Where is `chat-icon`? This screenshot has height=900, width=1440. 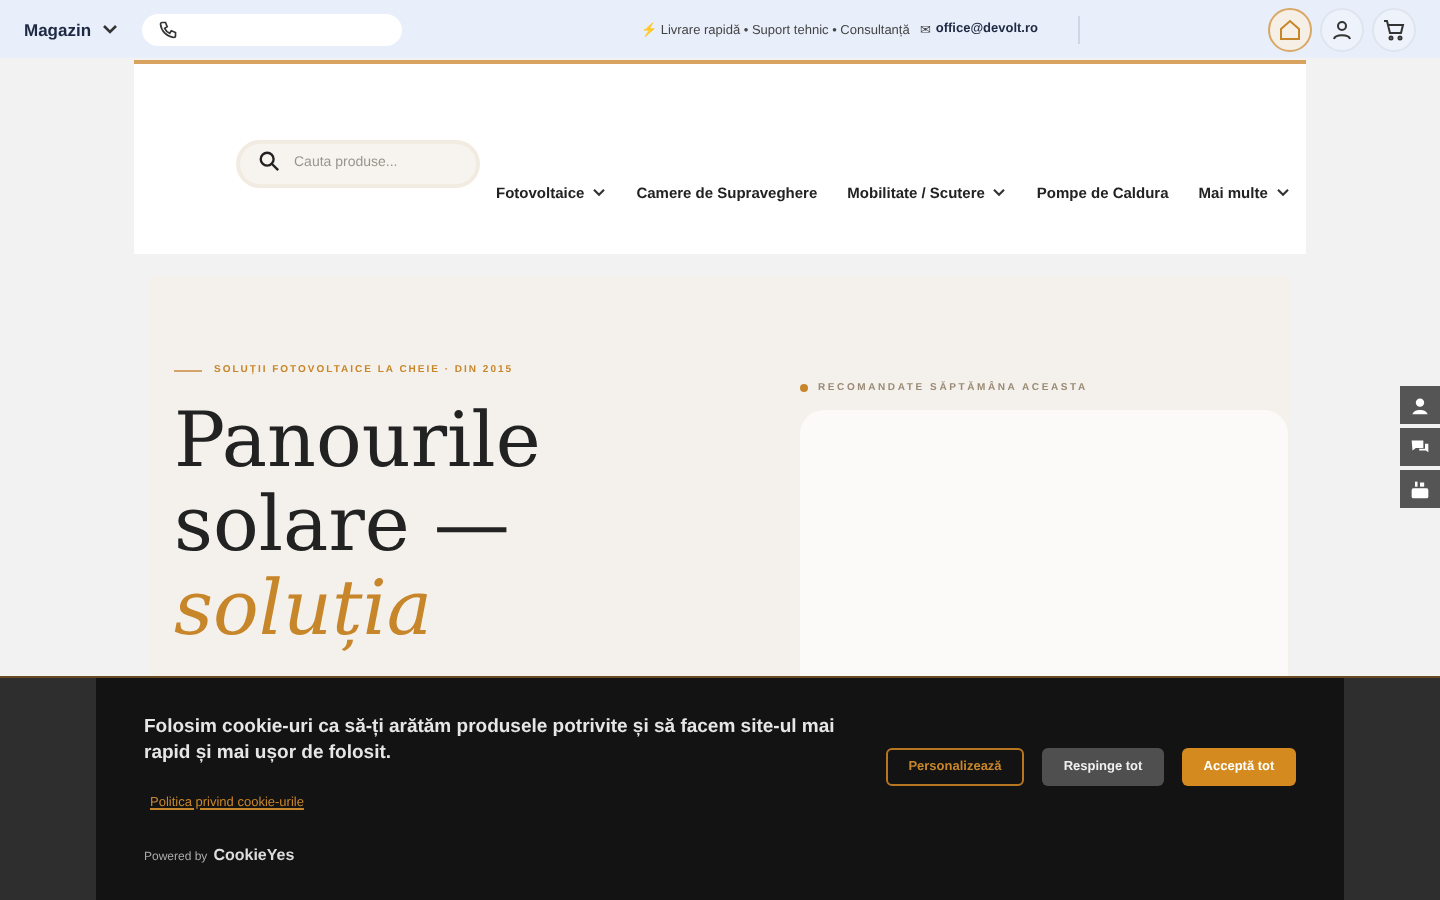
chat-icon is located at coordinates (1420, 447).